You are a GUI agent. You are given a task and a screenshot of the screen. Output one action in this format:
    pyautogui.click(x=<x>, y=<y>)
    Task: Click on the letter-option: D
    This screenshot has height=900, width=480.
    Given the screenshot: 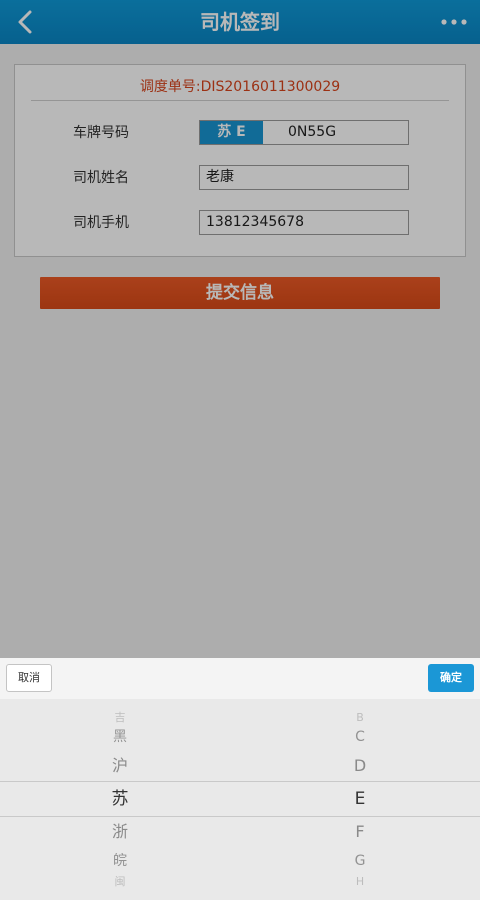 What is the action you would take?
    pyautogui.click(x=360, y=766)
    